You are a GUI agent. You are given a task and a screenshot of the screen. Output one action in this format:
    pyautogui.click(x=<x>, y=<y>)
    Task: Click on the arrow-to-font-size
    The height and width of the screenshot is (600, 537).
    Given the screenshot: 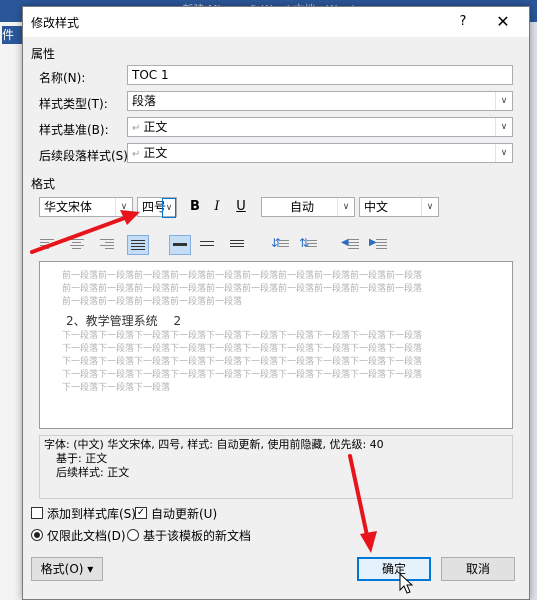 What is the action you would take?
    pyautogui.click(x=85, y=232)
    